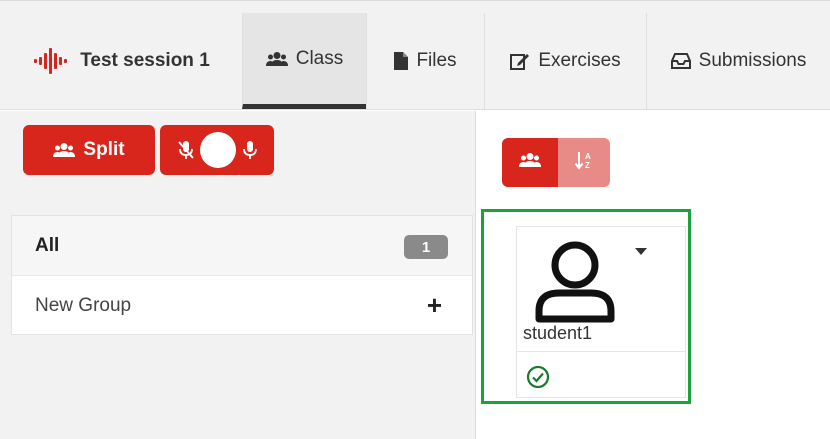  Describe the element at coordinates (426, 247) in the screenshot. I see `count-badge: 1` at that location.